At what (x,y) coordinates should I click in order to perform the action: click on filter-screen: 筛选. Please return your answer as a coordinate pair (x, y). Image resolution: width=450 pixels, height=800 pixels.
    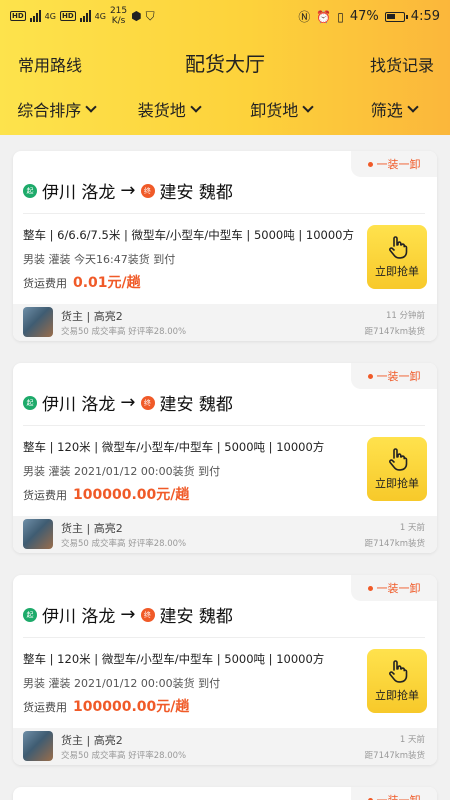
    Looking at the image, I should click on (394, 109).